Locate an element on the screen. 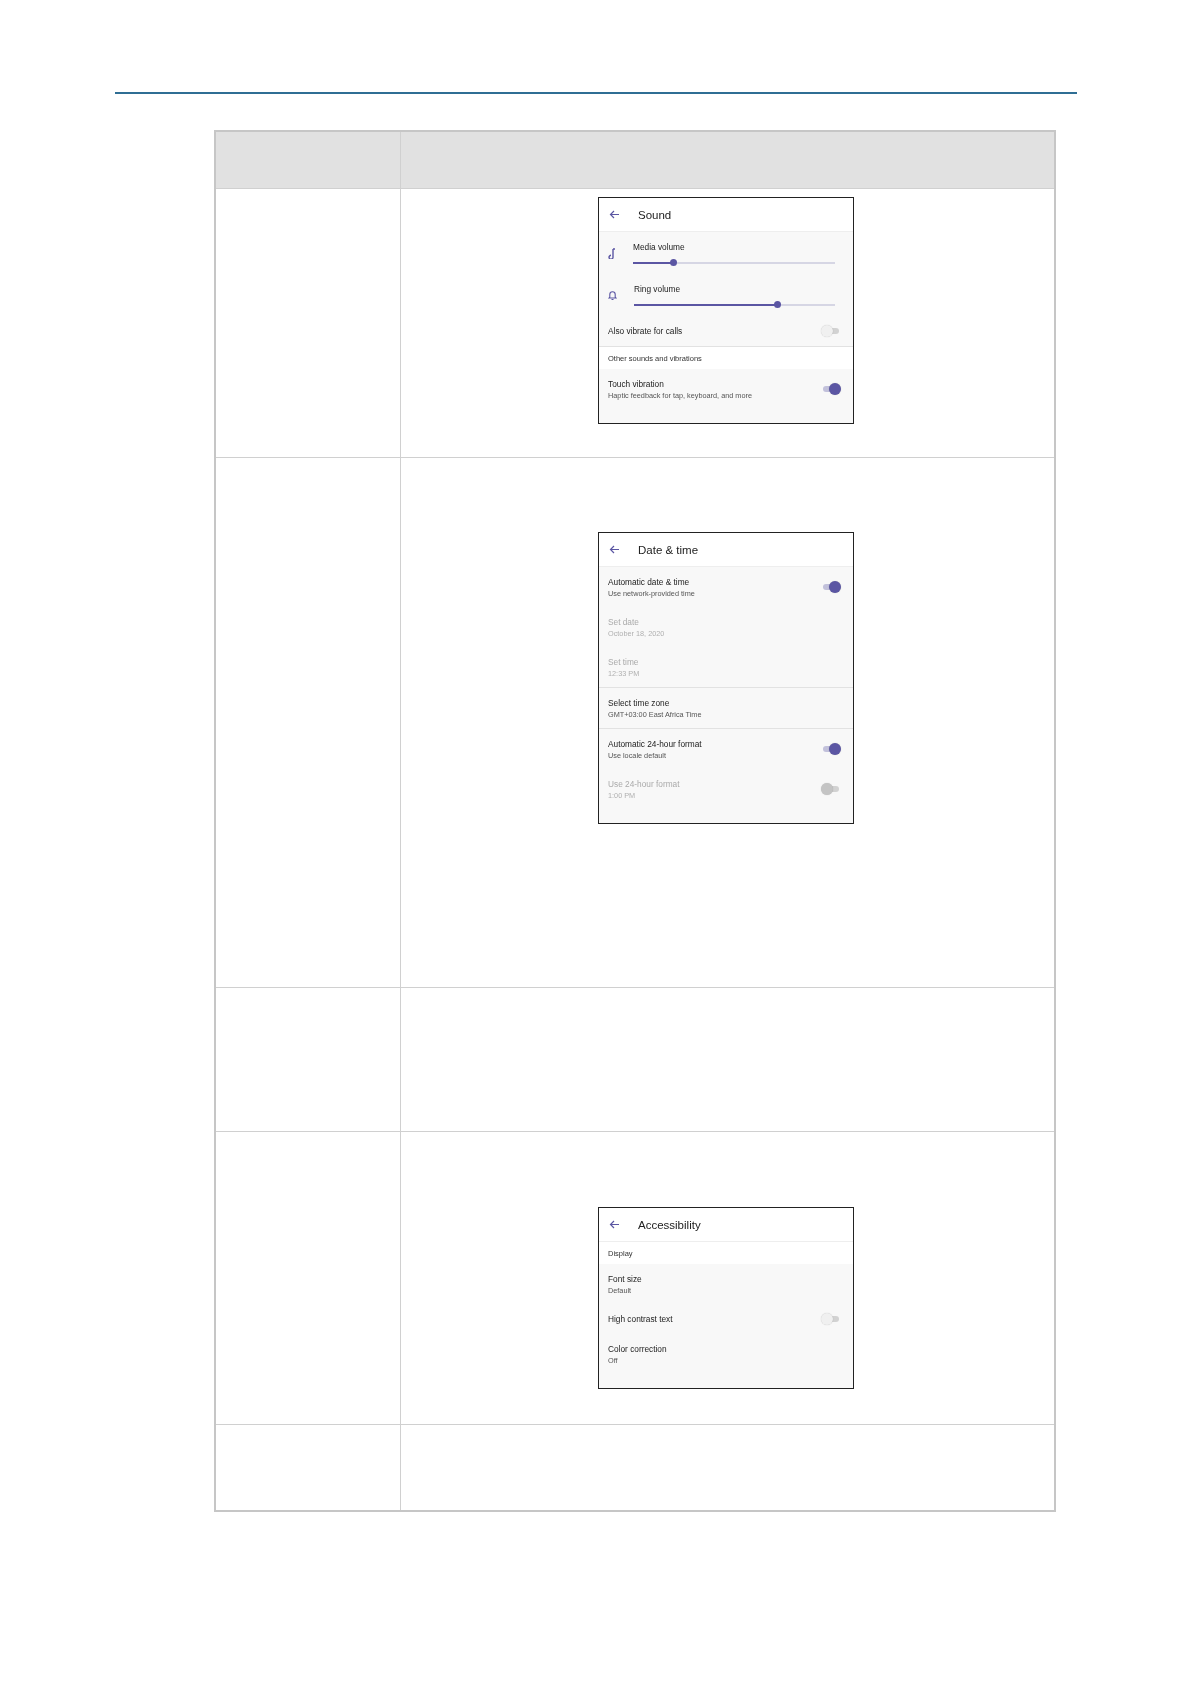 The height and width of the screenshot is (1684, 1191). slider-label: Ring volume is located at coordinates (658, 289).